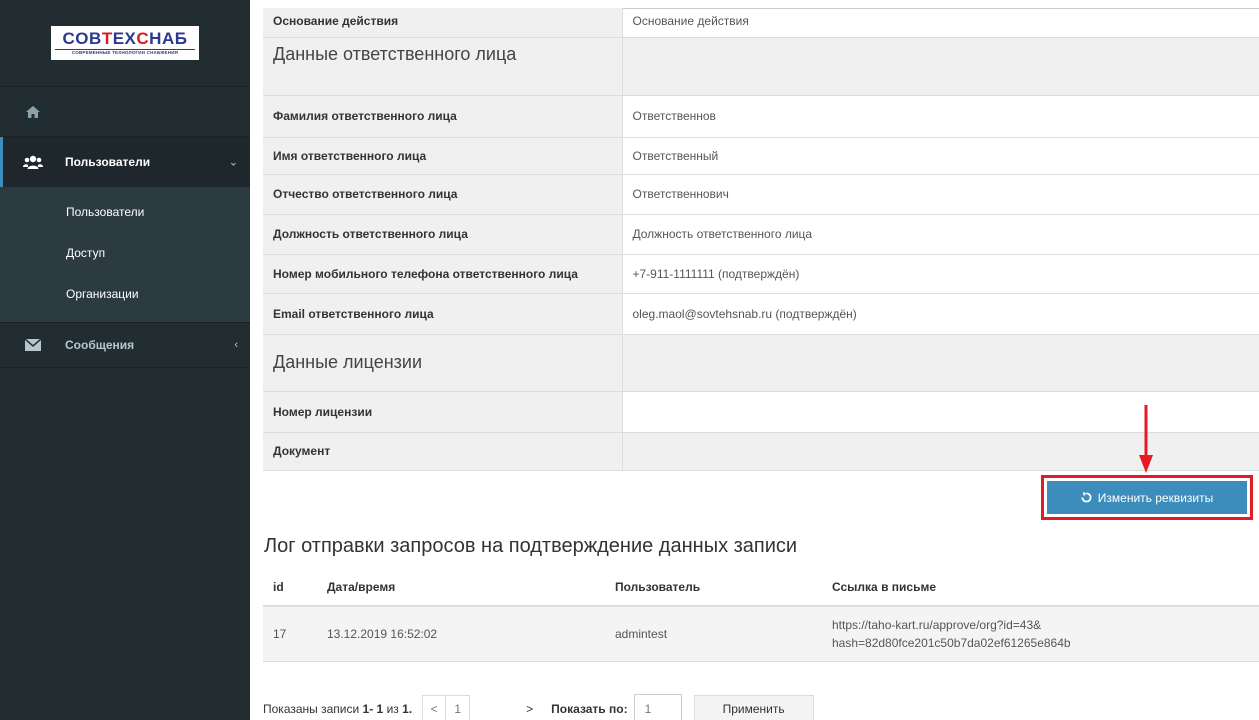 The width and height of the screenshot is (1259, 720). What do you see at coordinates (392, 709) in the screenshot?
I see `records-of: из` at bounding box center [392, 709].